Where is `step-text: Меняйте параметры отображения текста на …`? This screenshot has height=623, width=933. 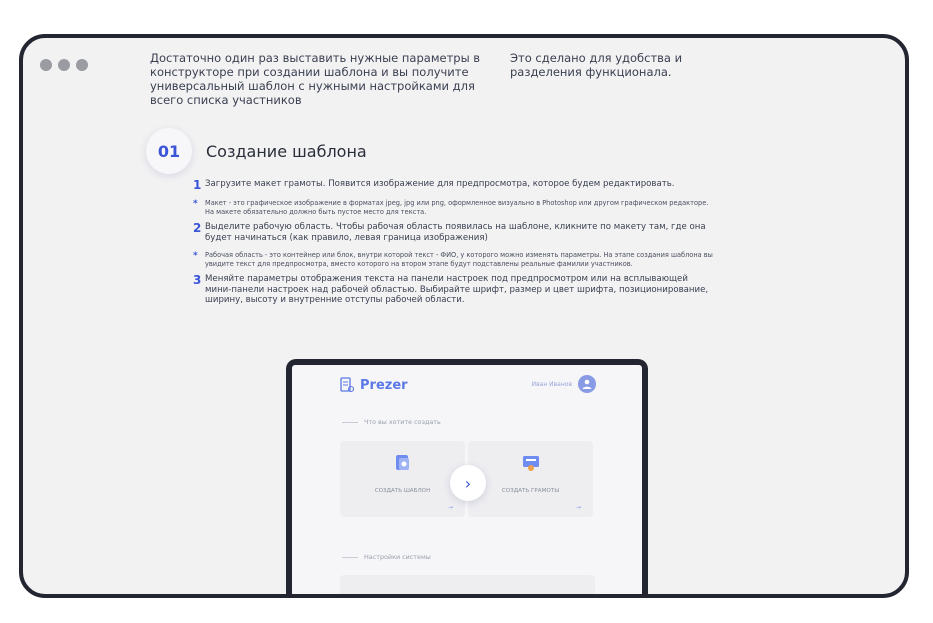 step-text: Меняйте параметры отображения текста на … is located at coordinates (457, 289).